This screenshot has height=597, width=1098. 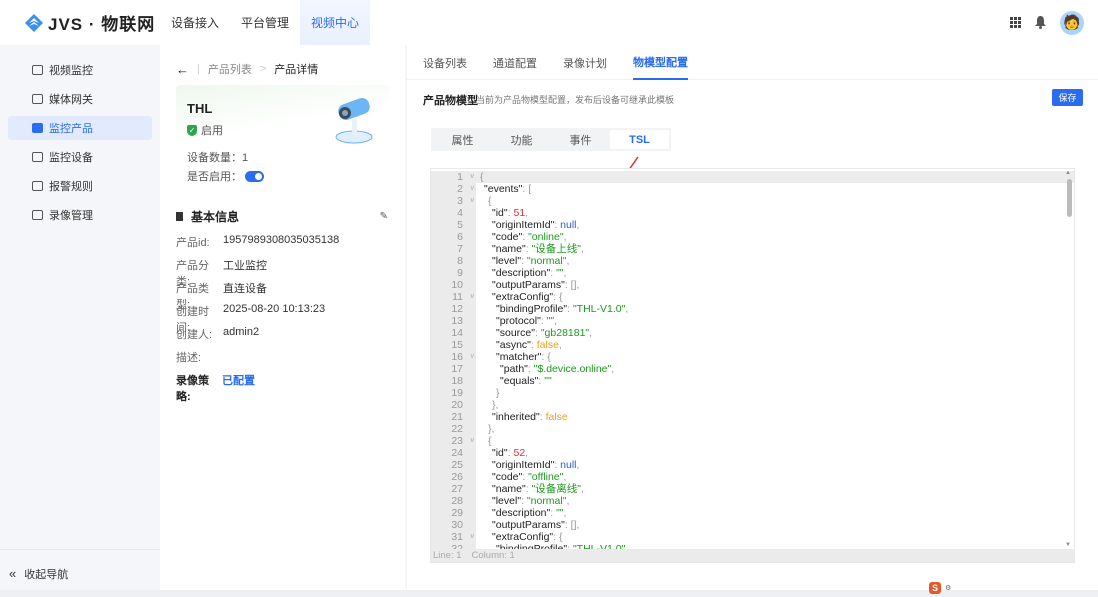 I want to click on basic-info-header: 基本信息 ✎, so click(x=282, y=216).